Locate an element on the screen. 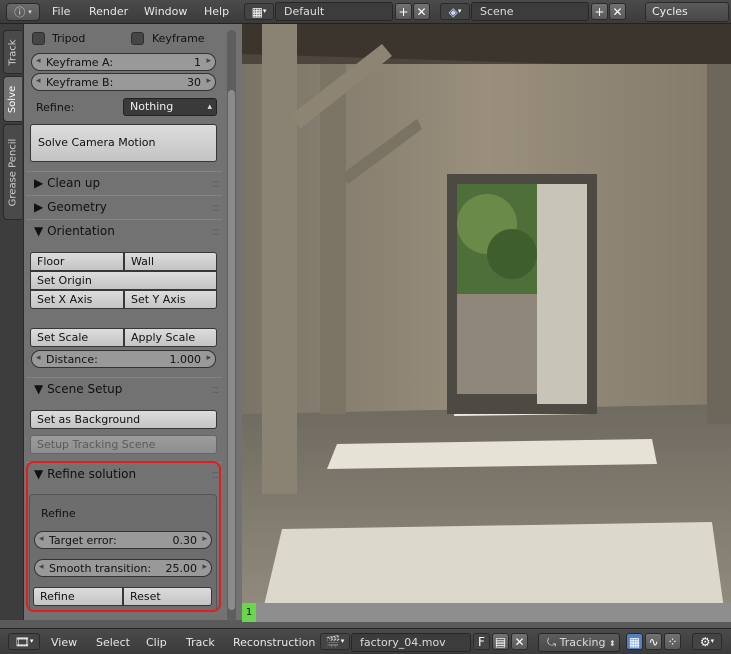 The image size is (731, 654). graph-icon: ∿ is located at coordinates (653, 641).